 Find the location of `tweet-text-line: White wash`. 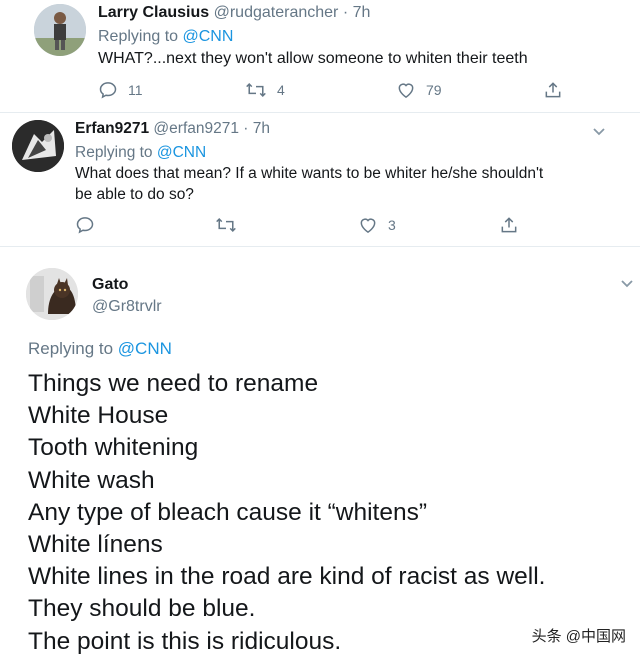

tweet-text-line: White wash is located at coordinates (91, 480).